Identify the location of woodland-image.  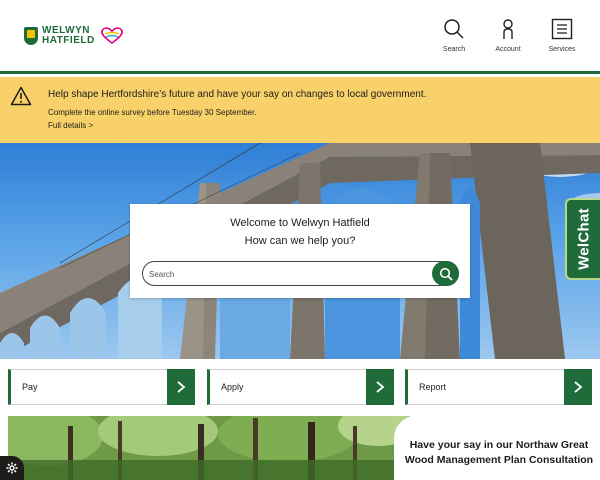
(209, 448).